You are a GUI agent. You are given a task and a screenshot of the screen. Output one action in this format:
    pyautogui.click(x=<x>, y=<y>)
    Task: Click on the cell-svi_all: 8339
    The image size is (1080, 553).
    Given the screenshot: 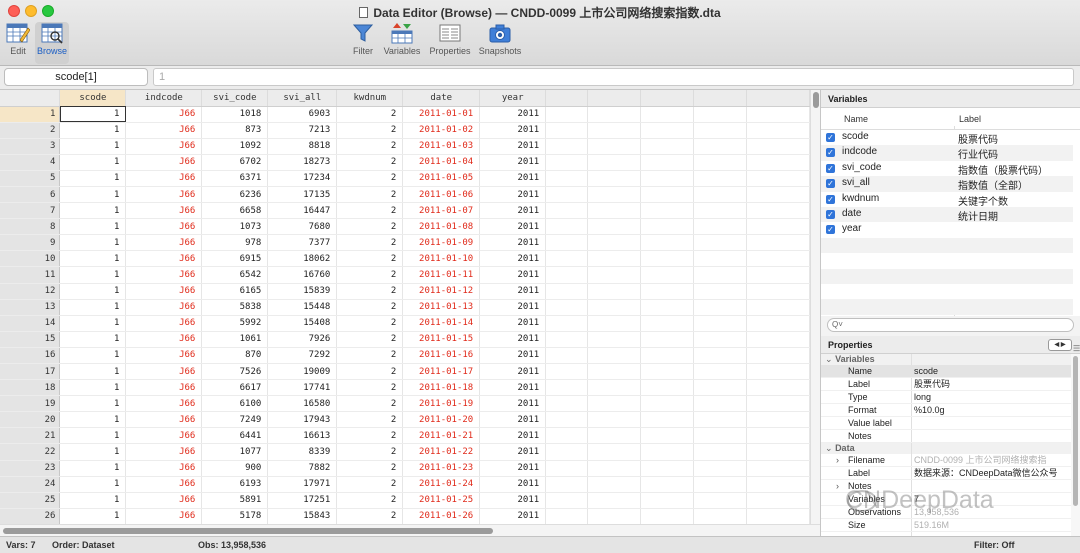 What is the action you would take?
    pyautogui.click(x=302, y=452)
    